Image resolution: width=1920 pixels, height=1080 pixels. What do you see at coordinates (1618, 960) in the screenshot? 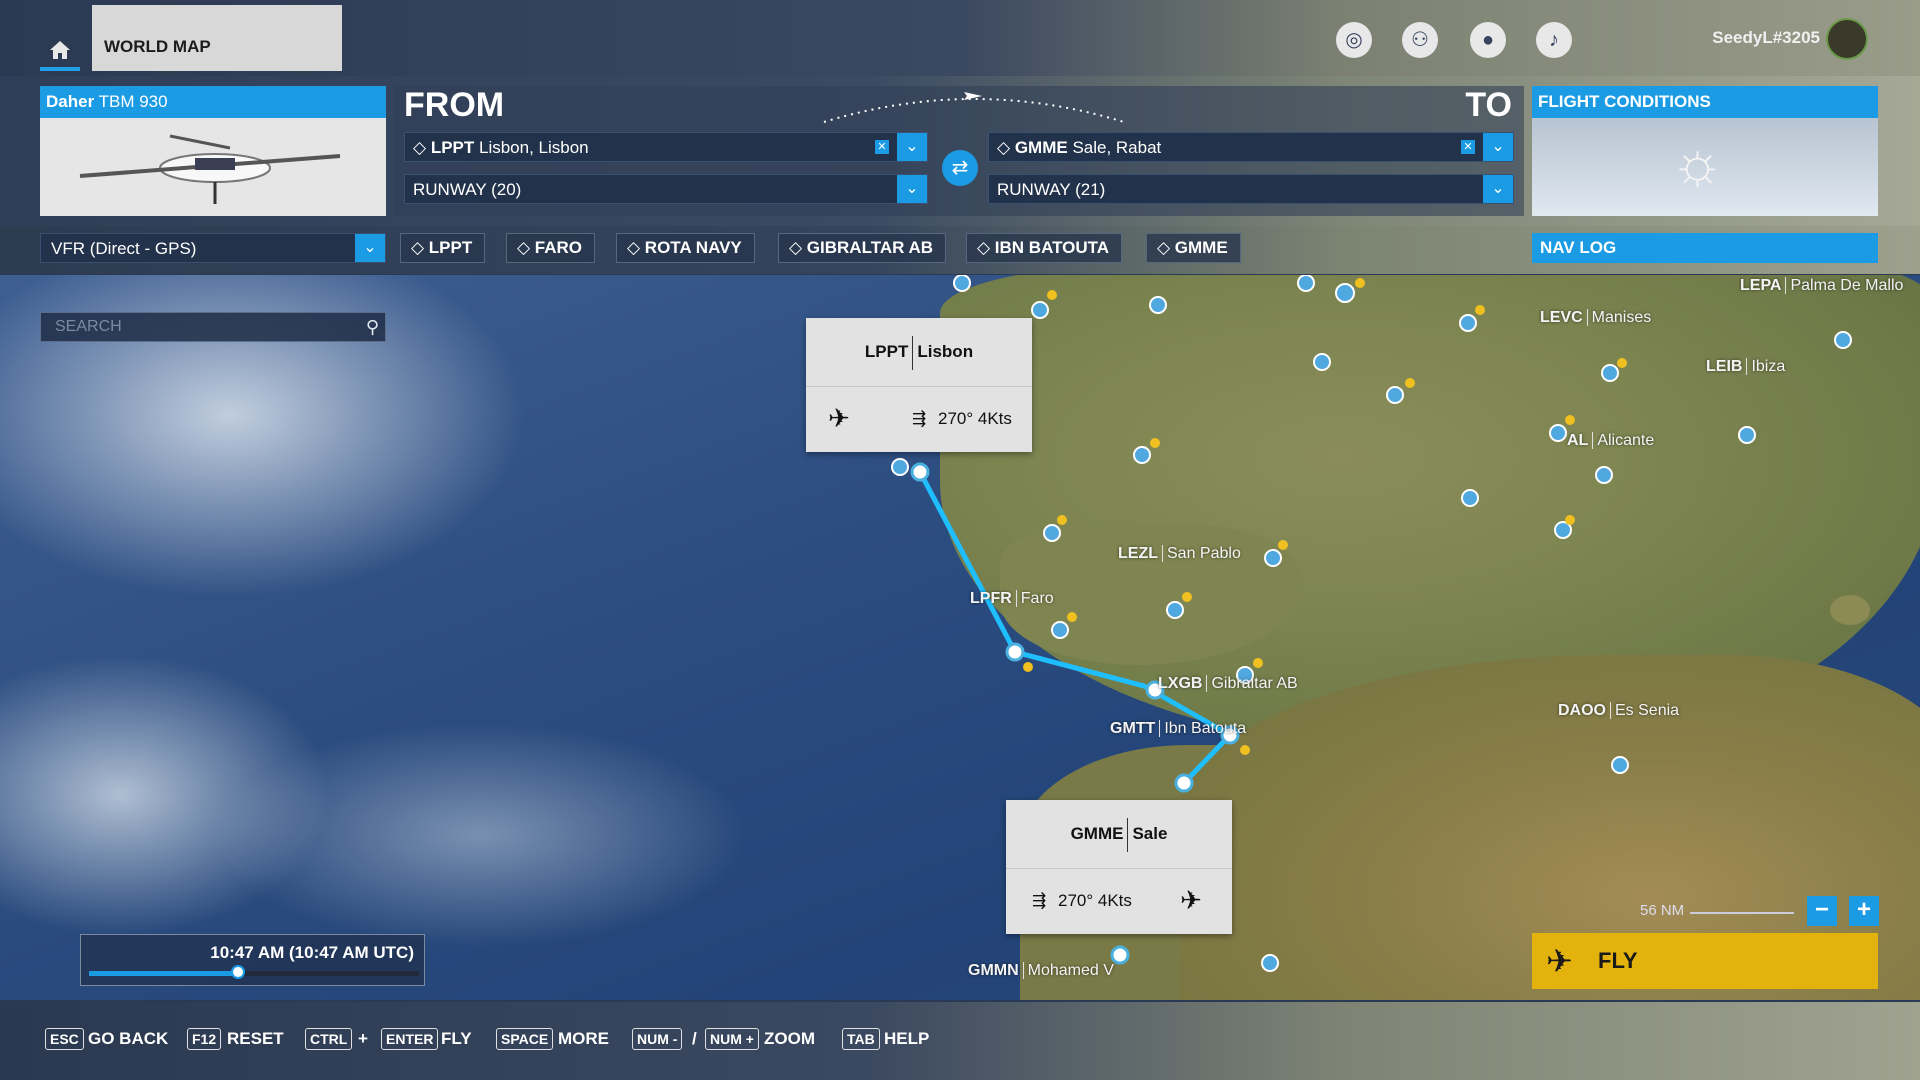
I see `fly-label: FLY` at bounding box center [1618, 960].